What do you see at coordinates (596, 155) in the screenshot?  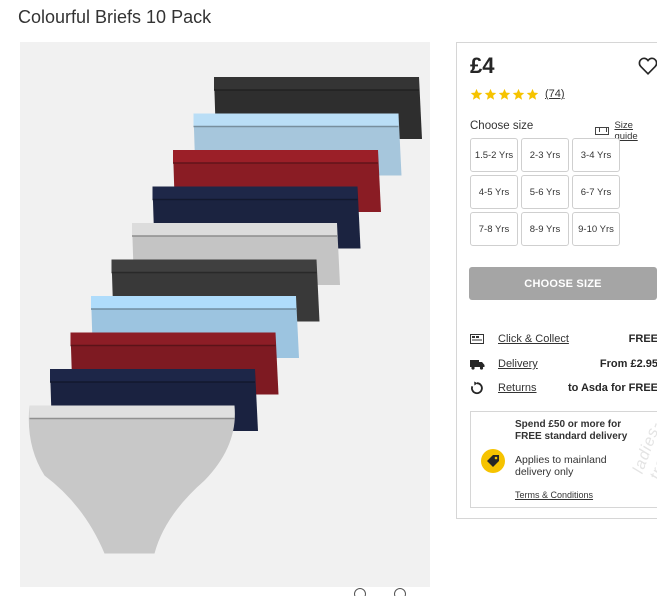 I see `size-option: 3-4 Yrs` at bounding box center [596, 155].